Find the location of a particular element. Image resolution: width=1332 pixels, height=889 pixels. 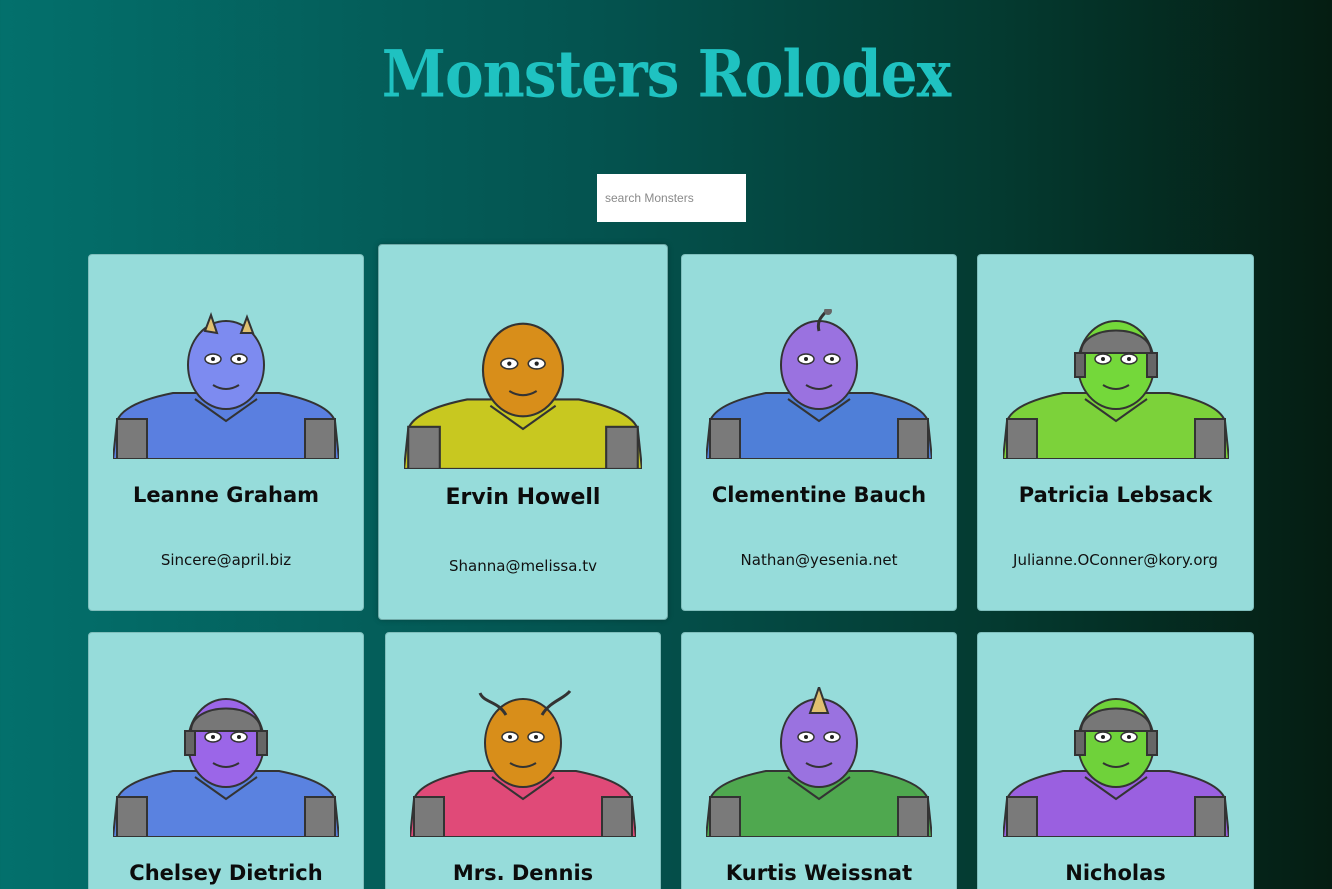

search-input is located at coordinates (671, 198).